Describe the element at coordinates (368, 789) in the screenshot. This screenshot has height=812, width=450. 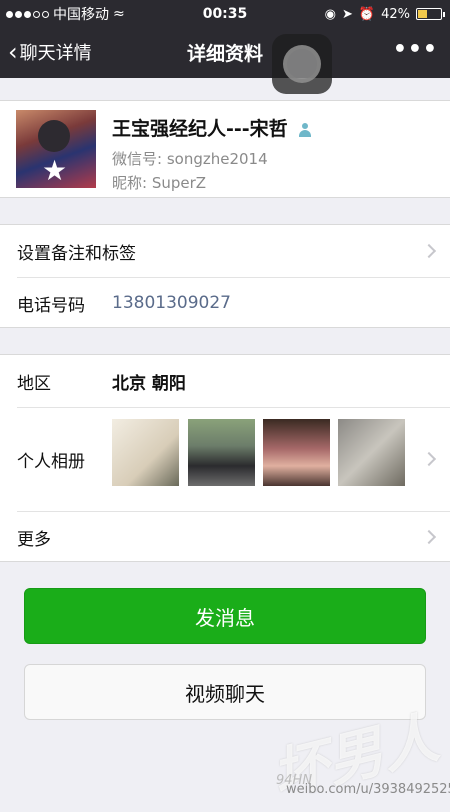
I see `watermark-weibo: weibo.com/u/3938492525` at that location.